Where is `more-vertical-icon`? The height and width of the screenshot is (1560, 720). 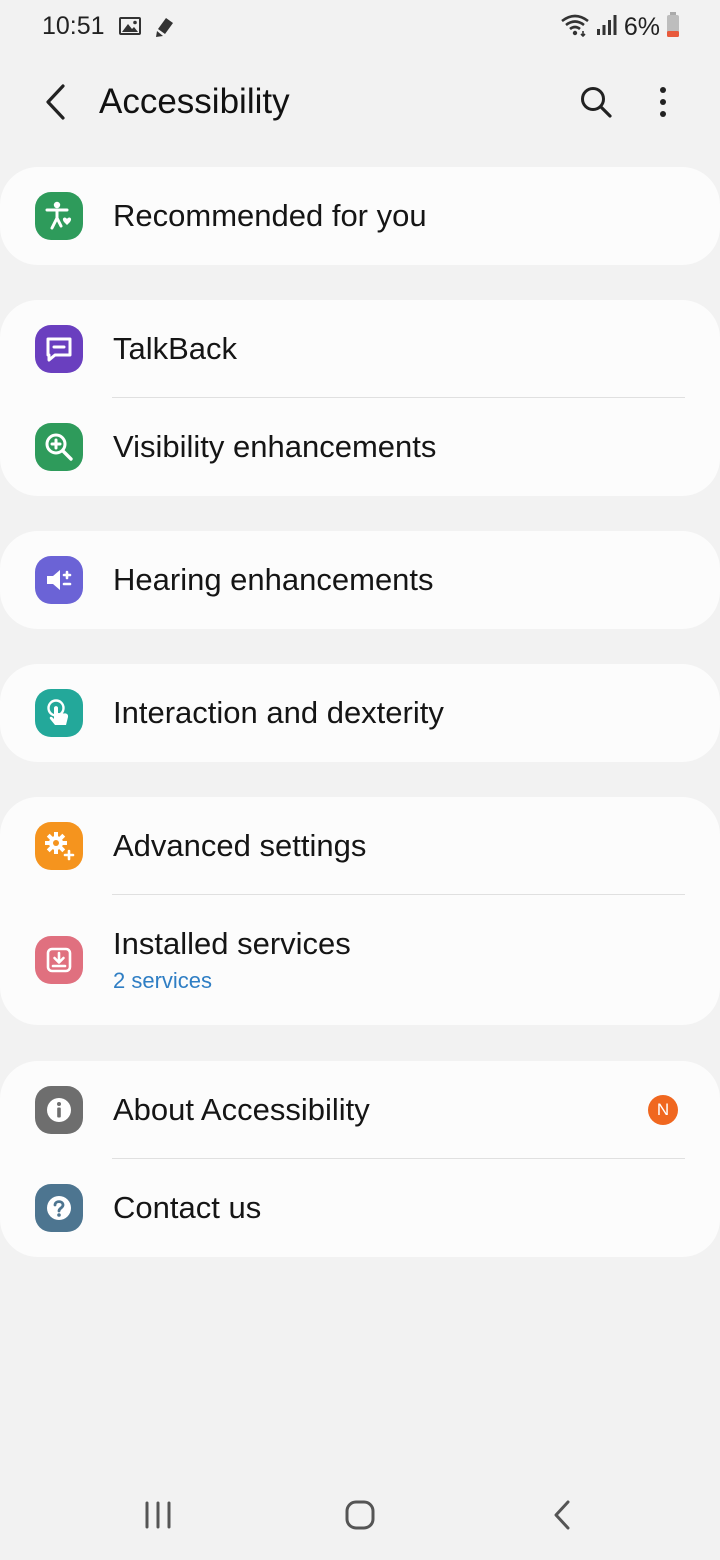
more-vertical-icon is located at coordinates (663, 104).